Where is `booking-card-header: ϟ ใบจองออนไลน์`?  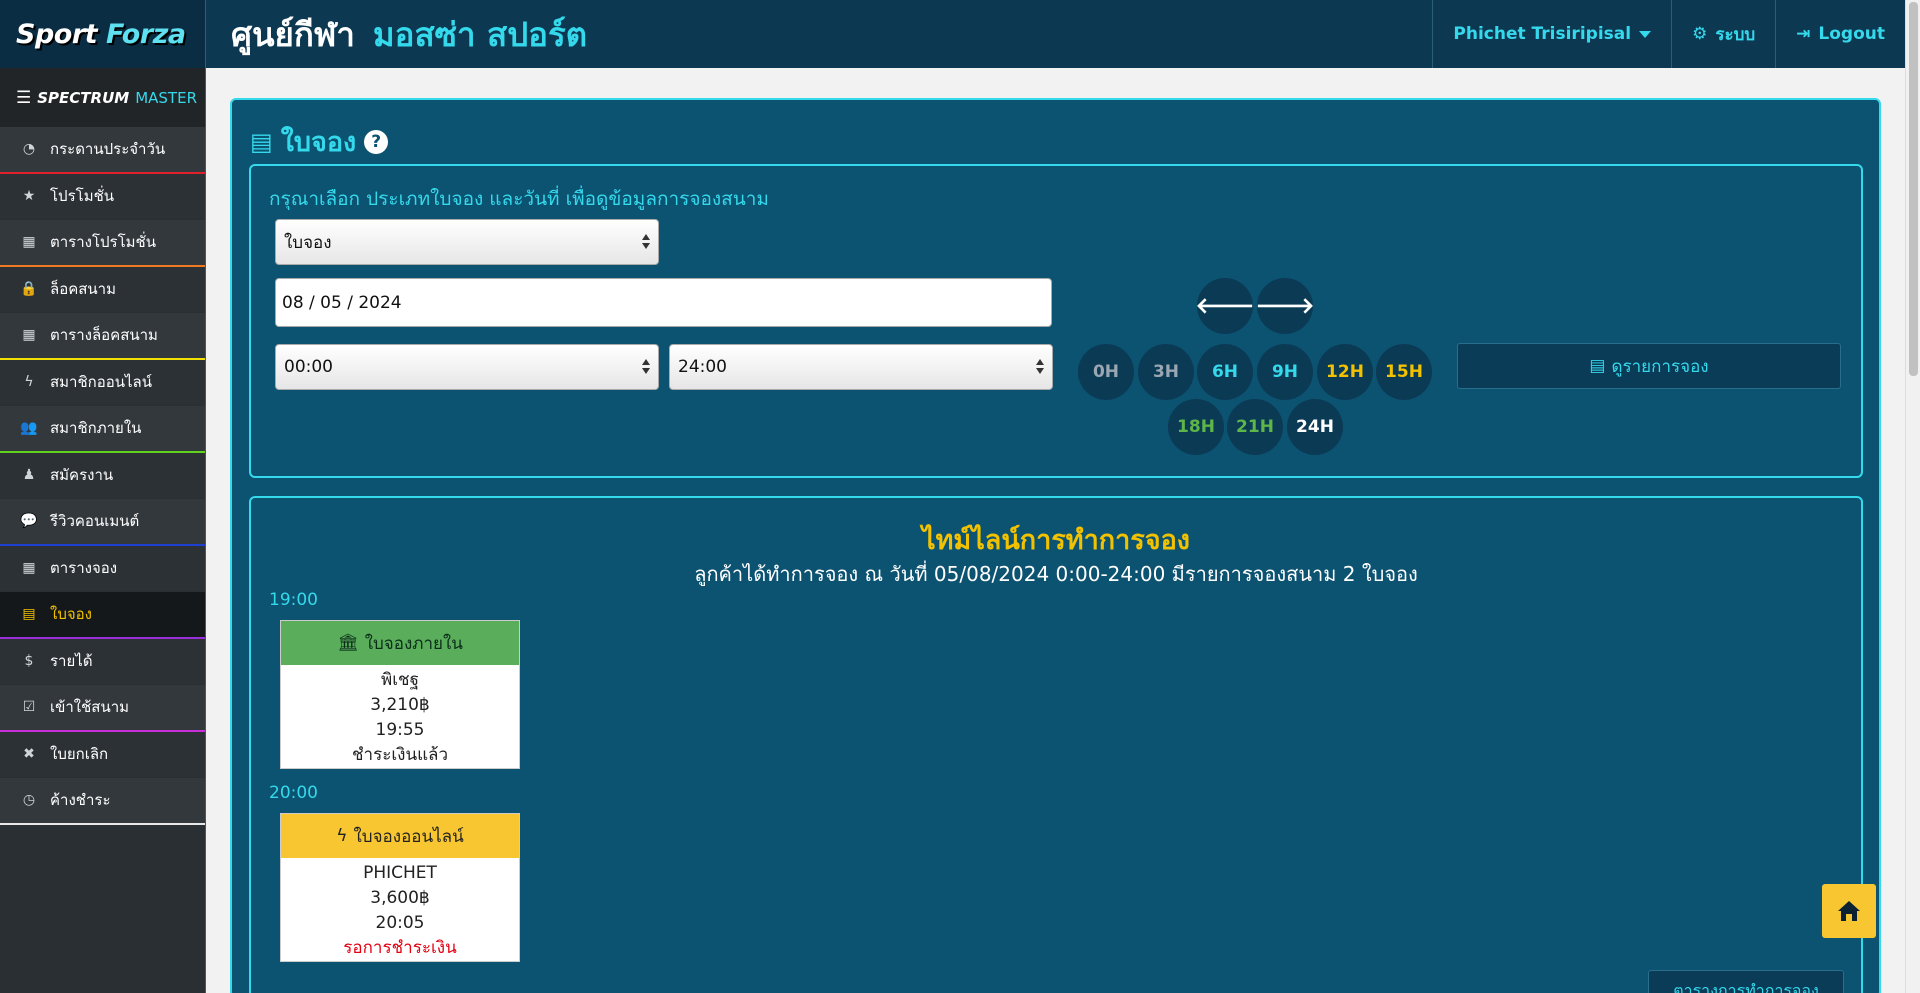
booking-card-header: ϟ ใบจองออนไลน์ is located at coordinates (400, 836).